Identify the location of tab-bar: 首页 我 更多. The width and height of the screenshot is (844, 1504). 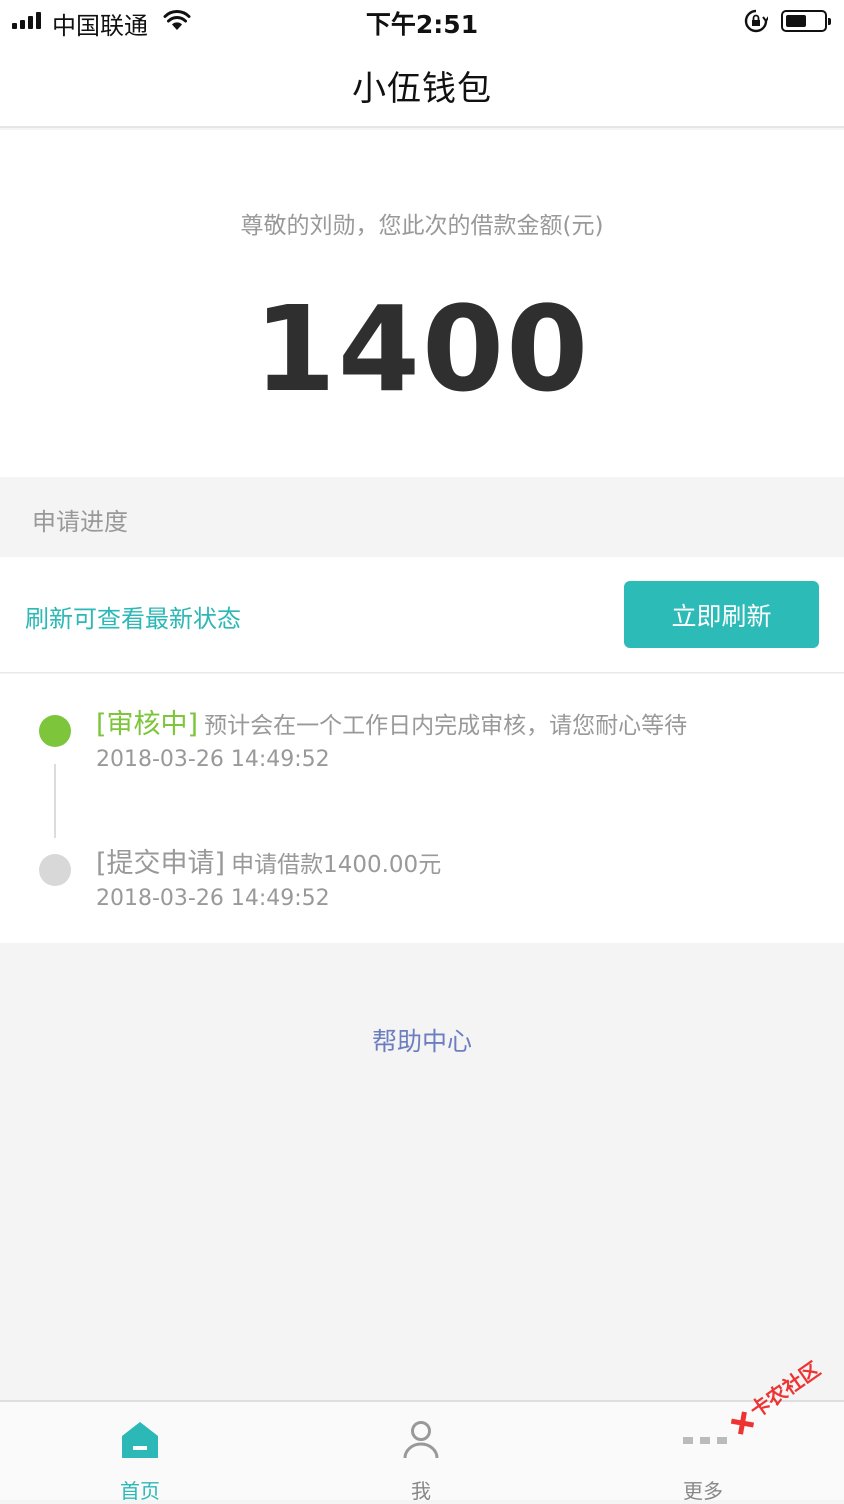
(422, 1451).